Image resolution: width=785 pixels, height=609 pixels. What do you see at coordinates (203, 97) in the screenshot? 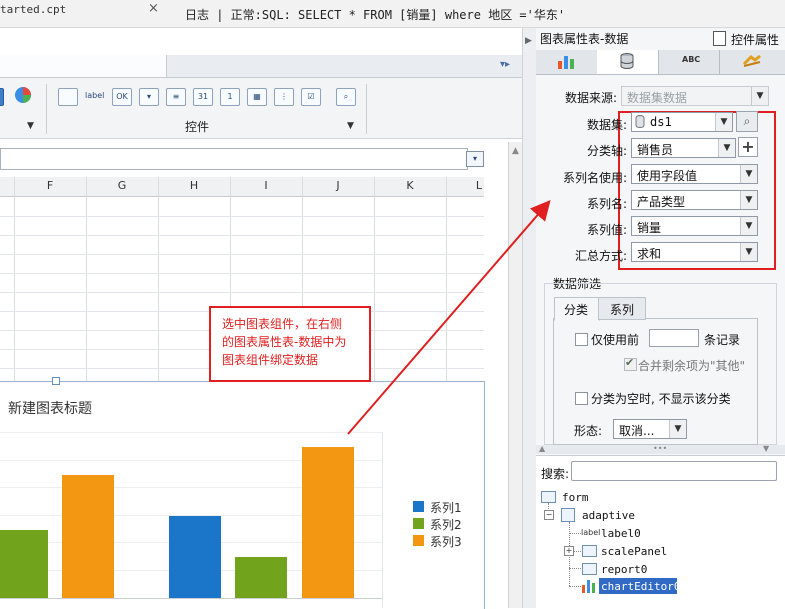
I see `calendar-icon: 31` at bounding box center [203, 97].